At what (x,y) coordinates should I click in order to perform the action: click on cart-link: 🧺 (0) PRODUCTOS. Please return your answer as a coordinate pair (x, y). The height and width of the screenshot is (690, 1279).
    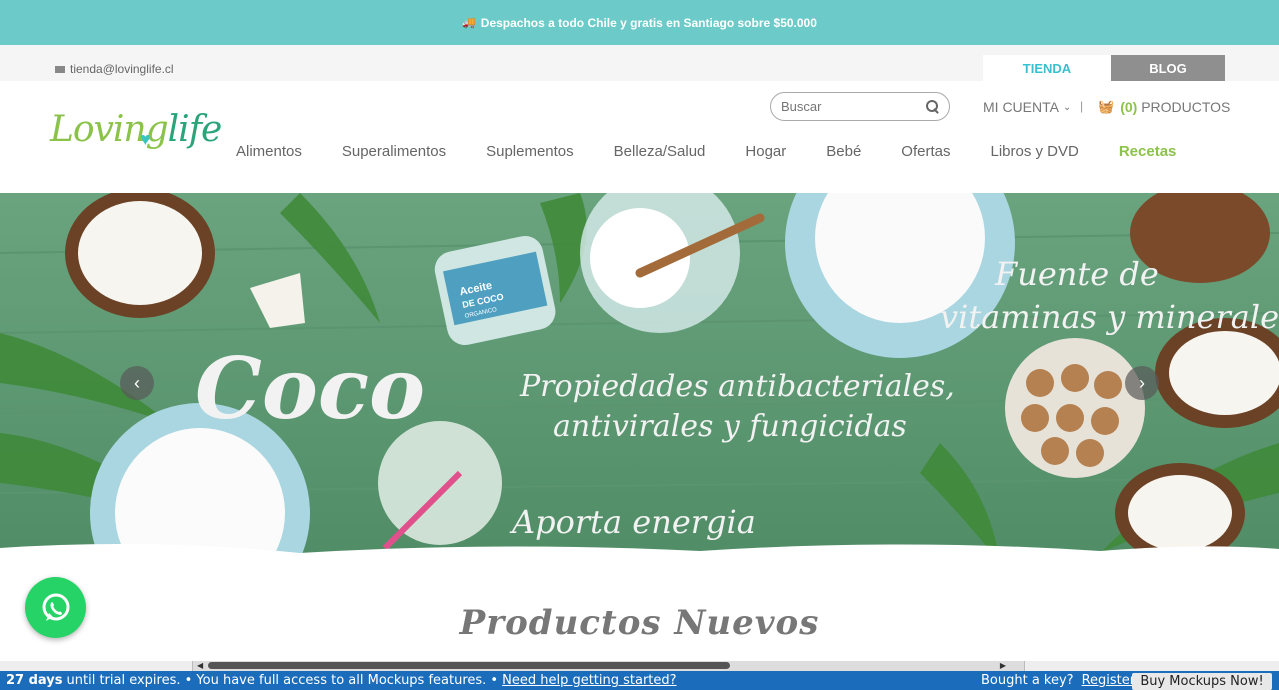
    Looking at the image, I should click on (1164, 107).